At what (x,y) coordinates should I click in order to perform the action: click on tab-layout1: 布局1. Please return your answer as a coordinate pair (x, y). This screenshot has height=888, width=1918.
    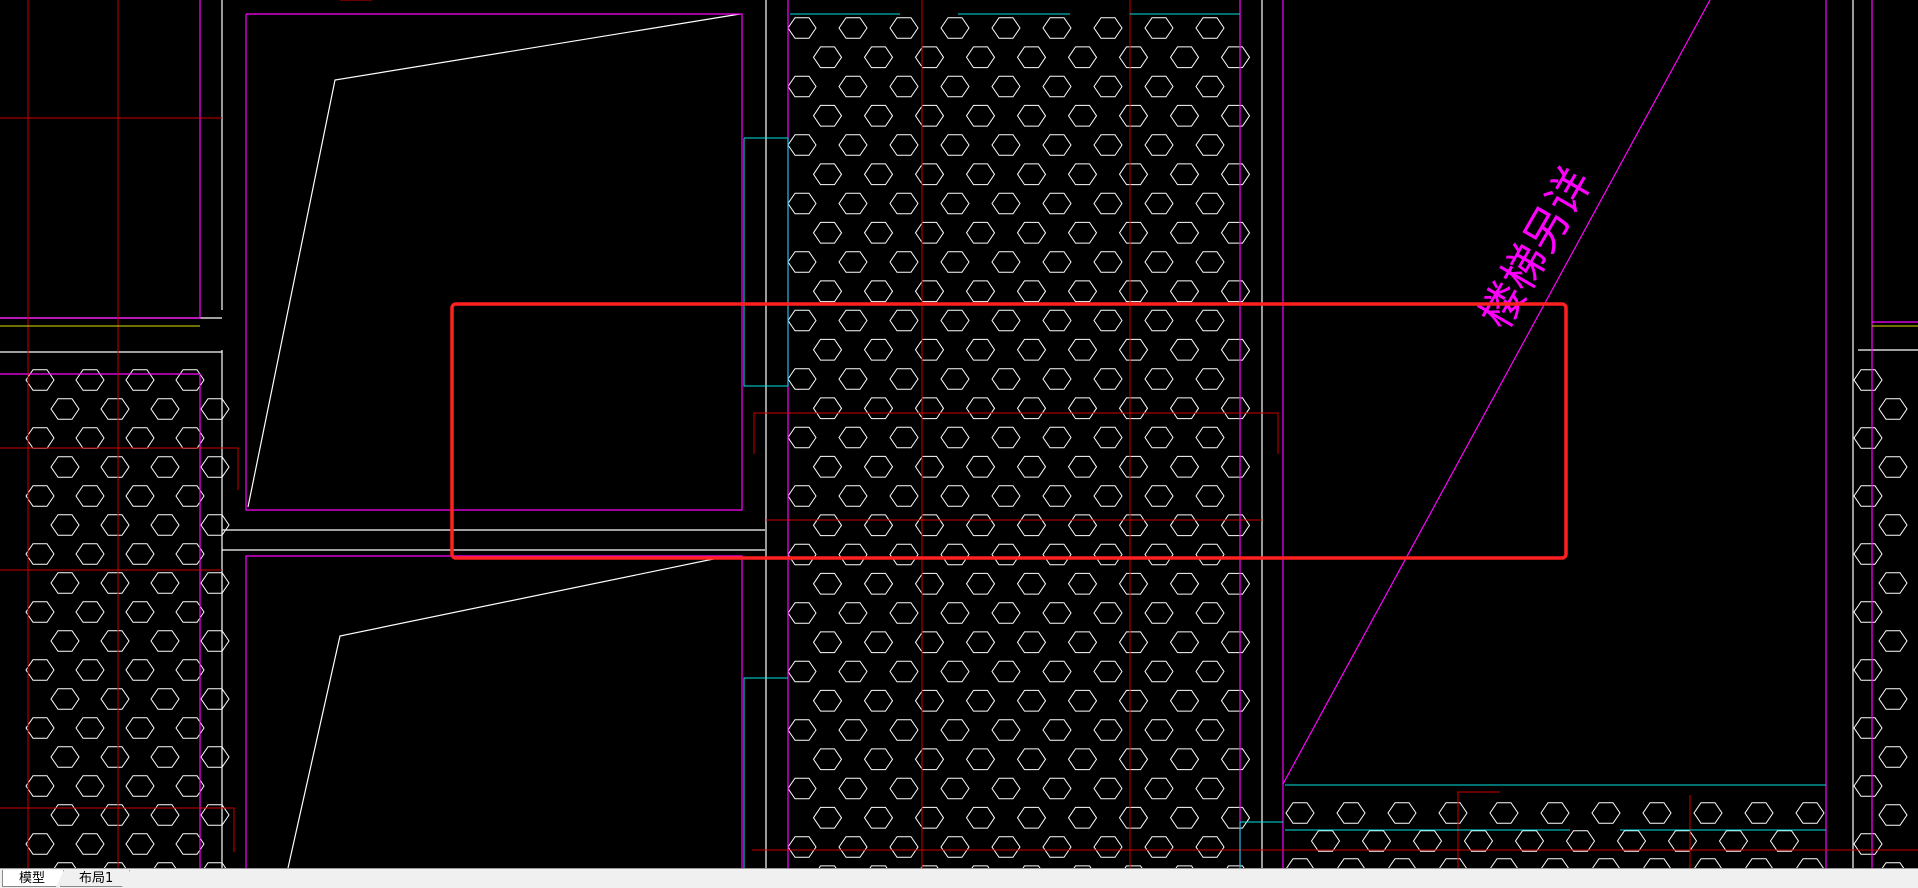
    Looking at the image, I should click on (95, 878).